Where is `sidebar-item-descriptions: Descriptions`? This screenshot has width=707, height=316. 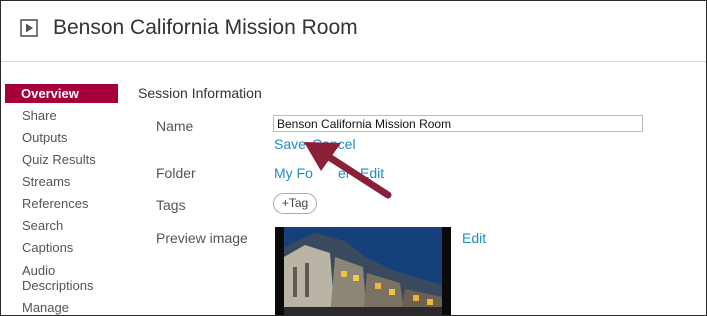 sidebar-item-descriptions: Descriptions is located at coordinates (58, 285).